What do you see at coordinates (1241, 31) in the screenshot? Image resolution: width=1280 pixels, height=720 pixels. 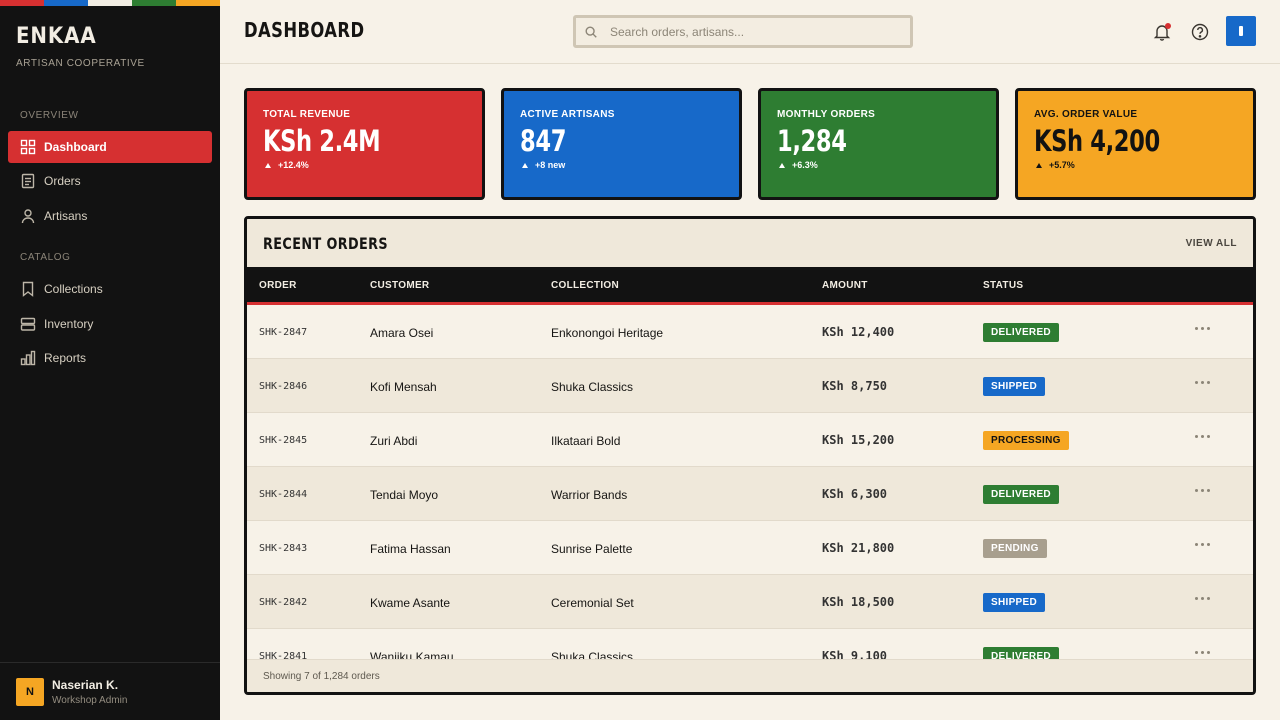 I see `profile-button` at bounding box center [1241, 31].